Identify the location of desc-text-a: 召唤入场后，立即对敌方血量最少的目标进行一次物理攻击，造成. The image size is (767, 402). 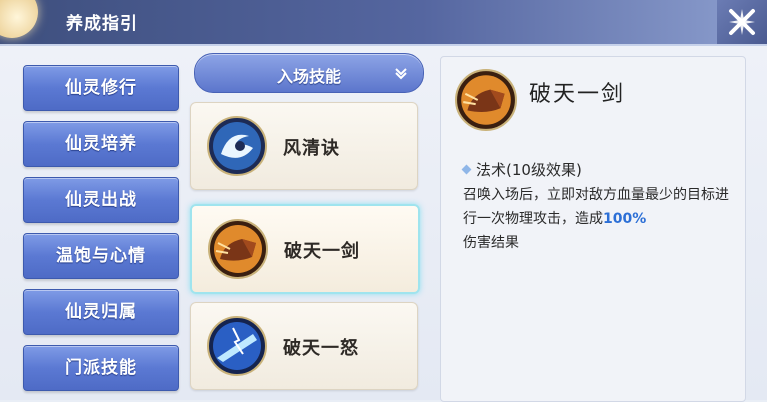
(596, 207).